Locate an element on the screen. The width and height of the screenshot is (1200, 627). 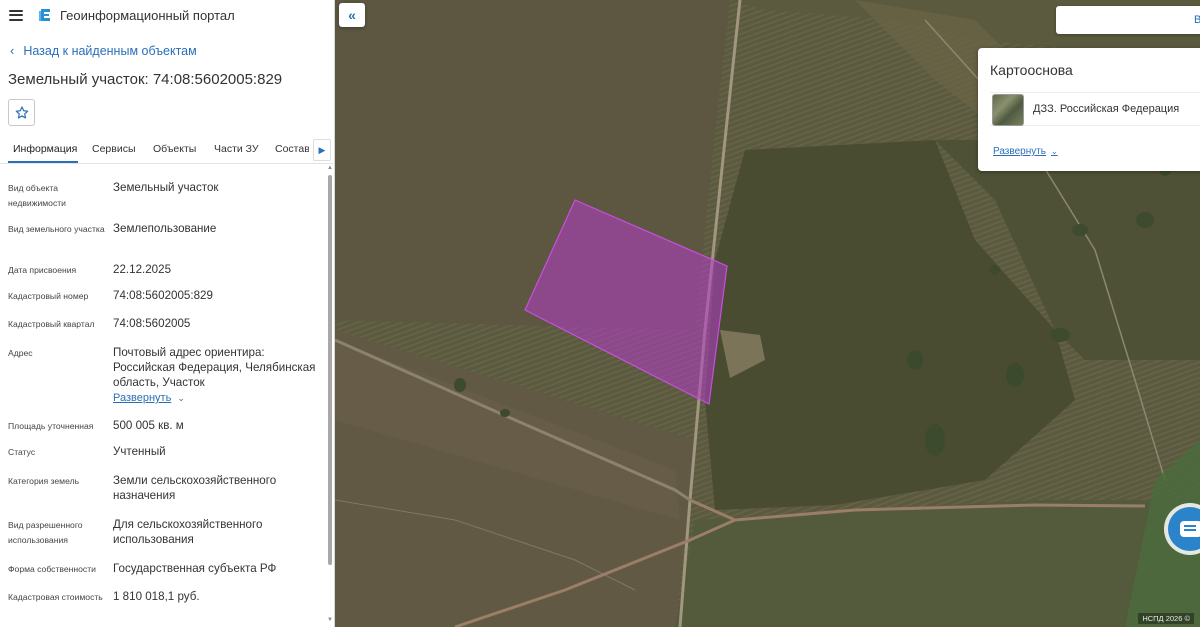
chat-icon is located at coordinates (1190, 529).